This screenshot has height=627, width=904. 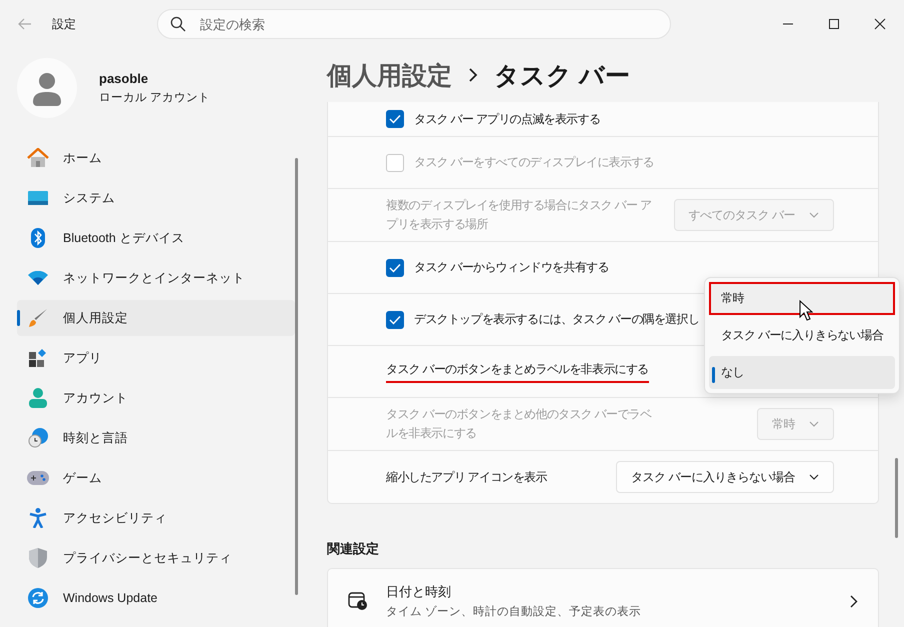 What do you see at coordinates (806, 310) in the screenshot?
I see `mouse-cursor-icon` at bounding box center [806, 310].